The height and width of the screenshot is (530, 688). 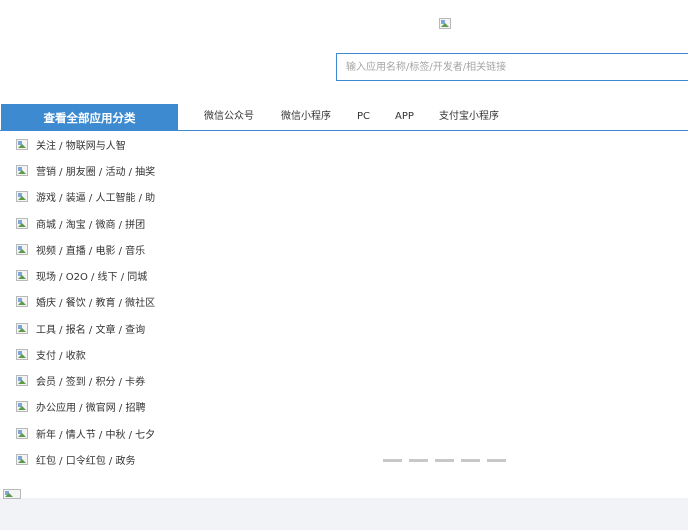 I want to click on tab-pc: PC, so click(x=363, y=117).